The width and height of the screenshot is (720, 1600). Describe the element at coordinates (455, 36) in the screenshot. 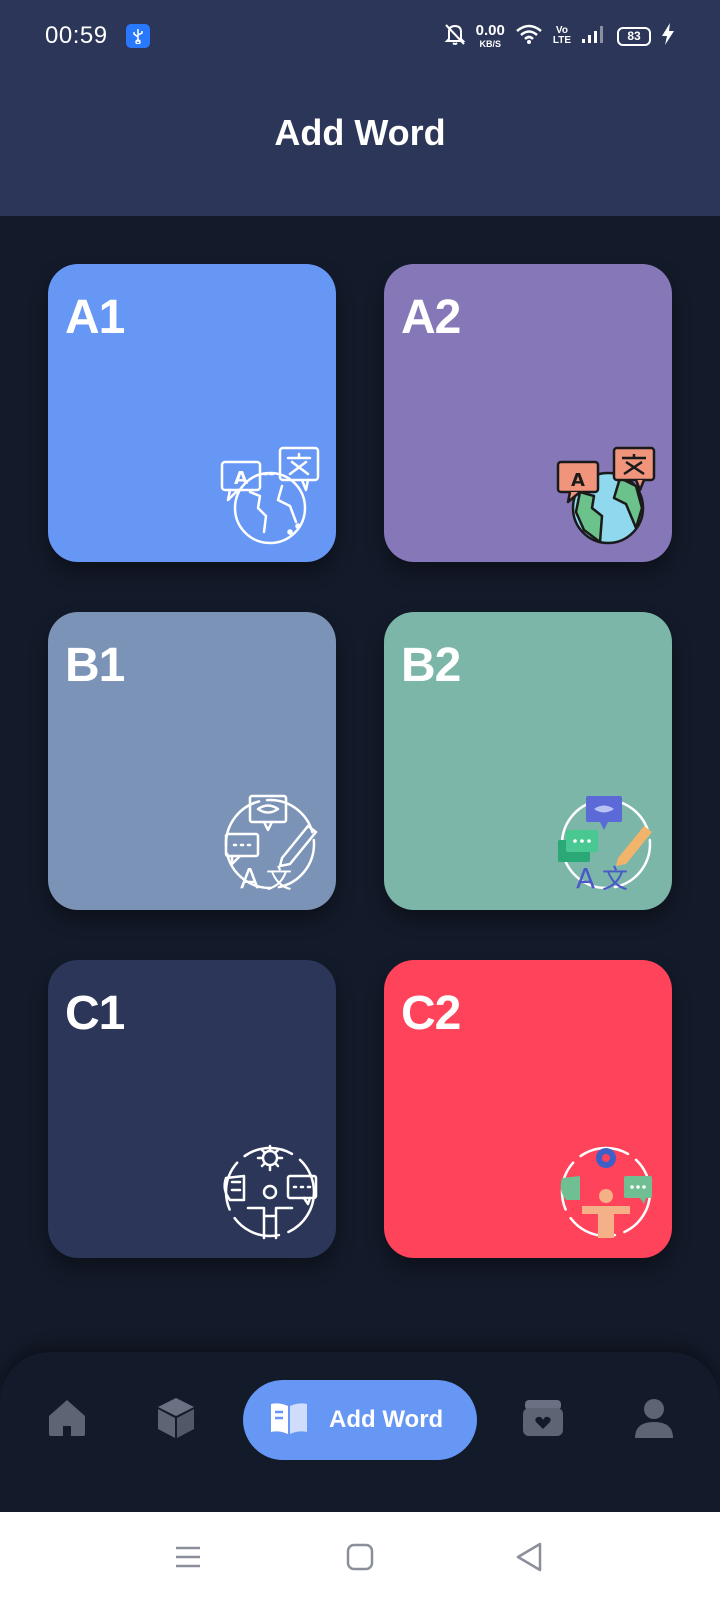

I see `mute-bell-icon` at that location.